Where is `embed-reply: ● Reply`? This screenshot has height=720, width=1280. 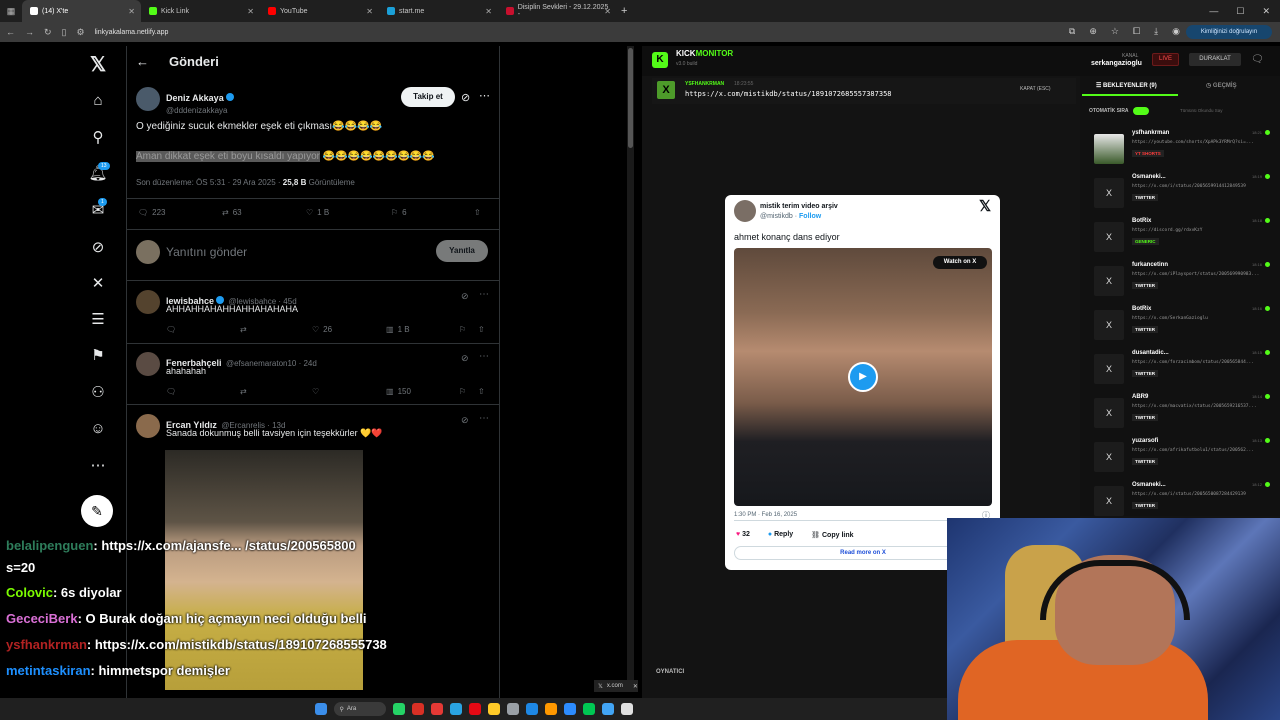 embed-reply: ● Reply is located at coordinates (780, 535).